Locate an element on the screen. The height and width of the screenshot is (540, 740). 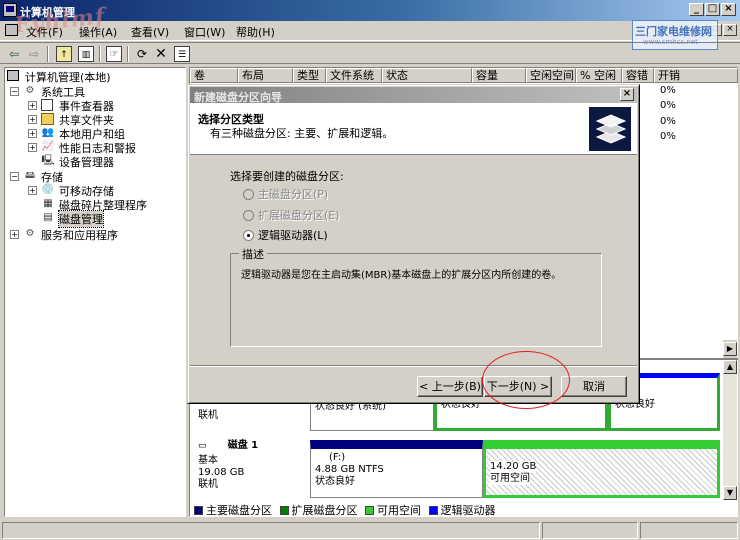
storage-icon: 🖴 is located at coordinates (30, 175).